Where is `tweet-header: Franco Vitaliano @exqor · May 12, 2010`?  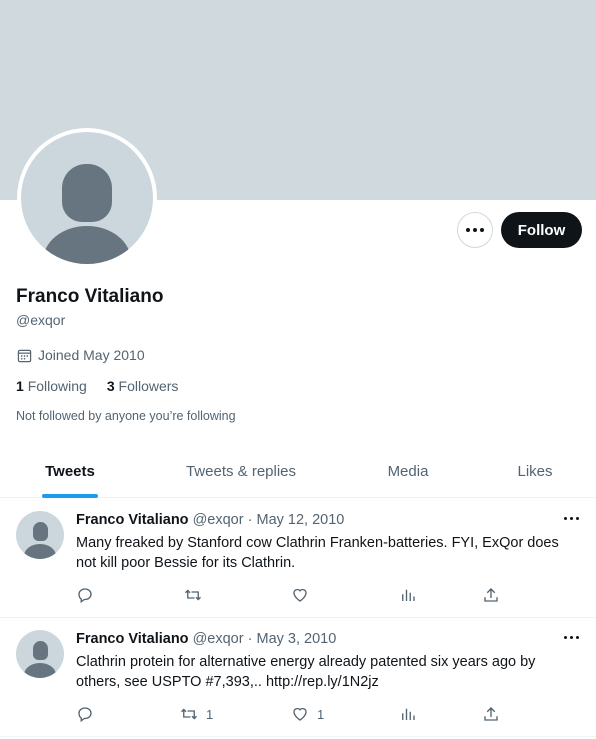 tweet-header: Franco Vitaliano @exqor · May 12, 2010 is located at coordinates (210, 520).